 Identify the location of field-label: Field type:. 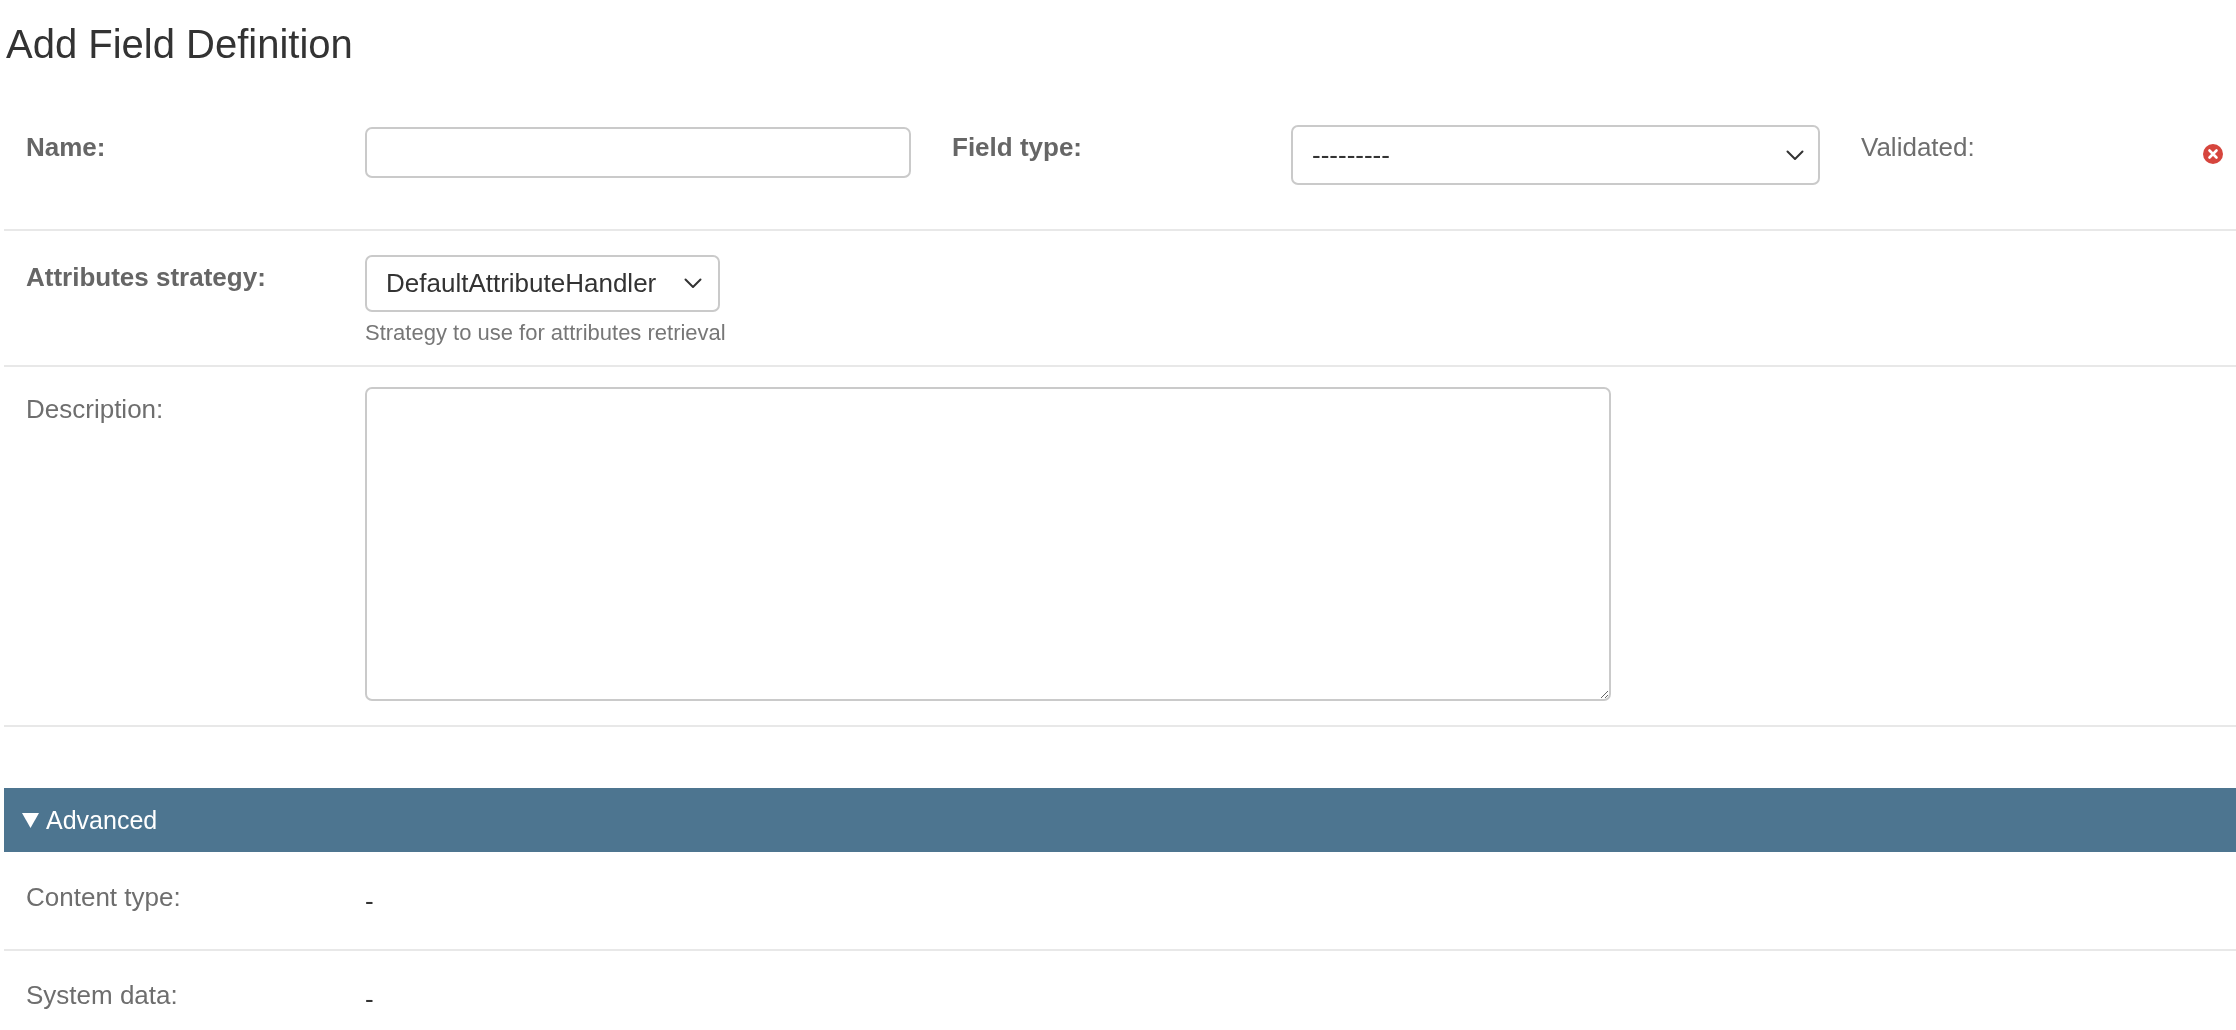
(1017, 147).